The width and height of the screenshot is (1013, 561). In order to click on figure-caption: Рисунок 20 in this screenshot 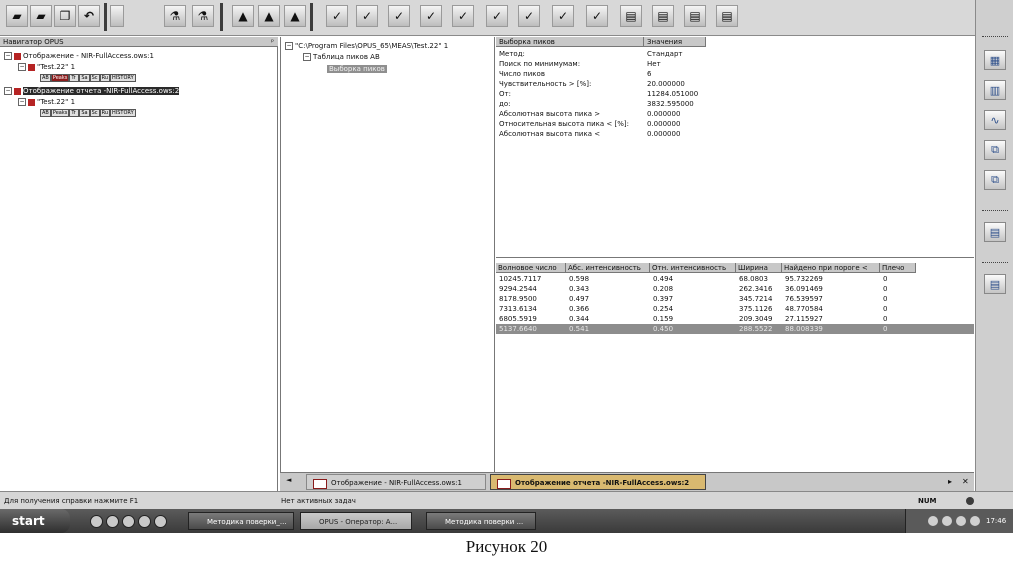, I will do `click(506, 546)`.